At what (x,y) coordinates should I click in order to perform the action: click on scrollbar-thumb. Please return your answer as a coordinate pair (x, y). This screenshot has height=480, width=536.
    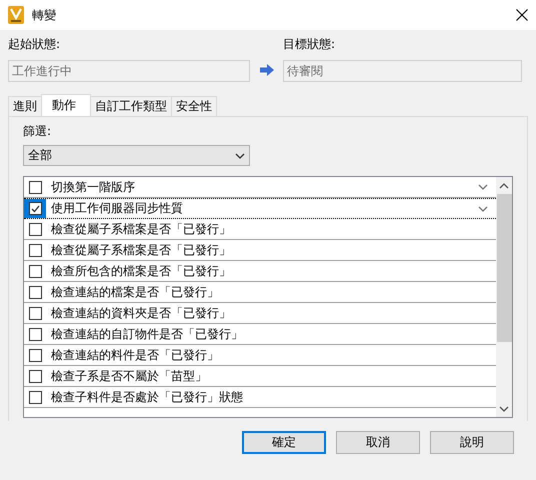
    Looking at the image, I should click on (504, 268).